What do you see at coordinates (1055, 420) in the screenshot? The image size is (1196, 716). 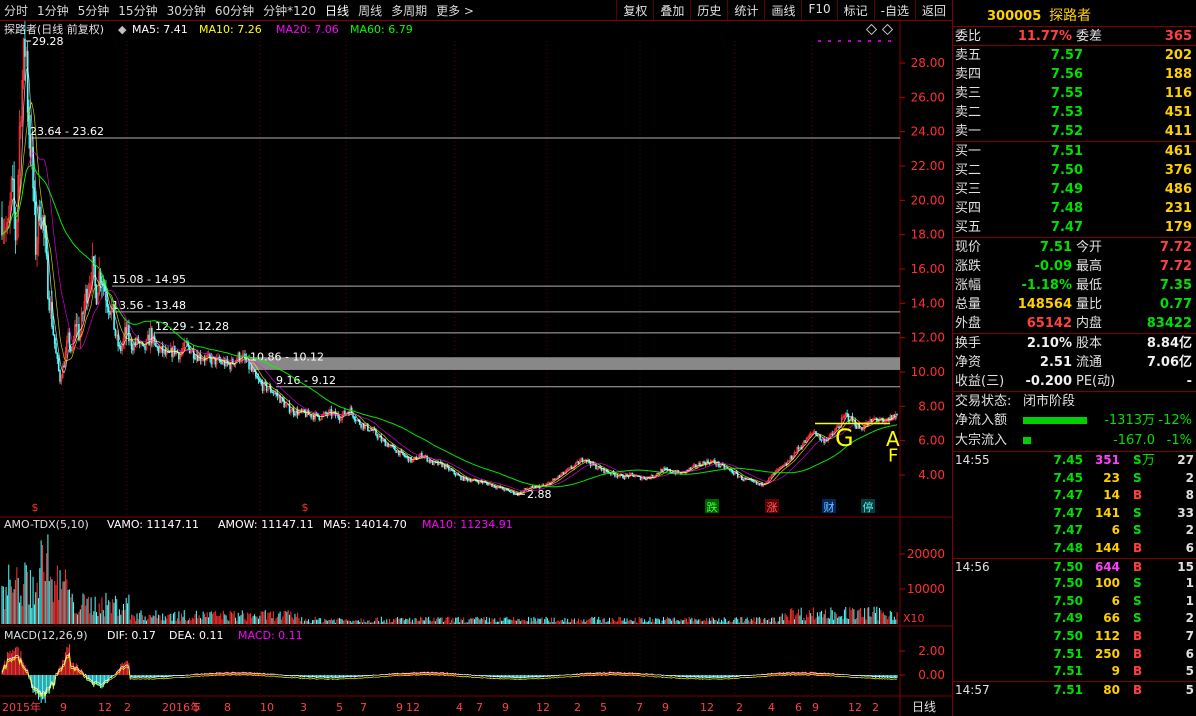 I see `flow-bar` at bounding box center [1055, 420].